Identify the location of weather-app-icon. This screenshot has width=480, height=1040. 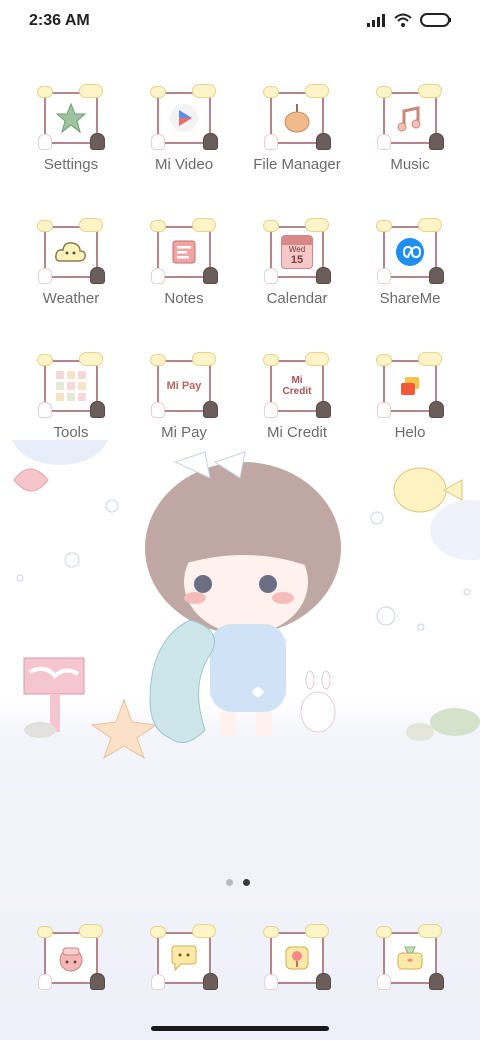
(71, 251).